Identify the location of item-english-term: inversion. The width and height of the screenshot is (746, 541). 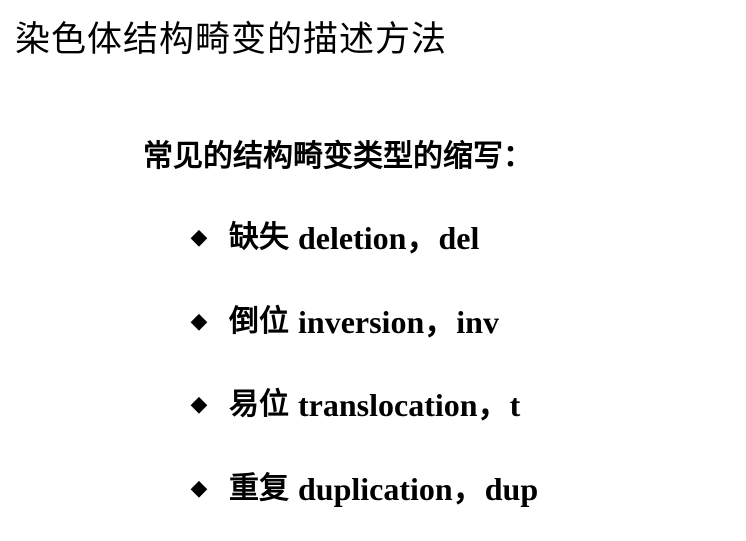
(361, 322).